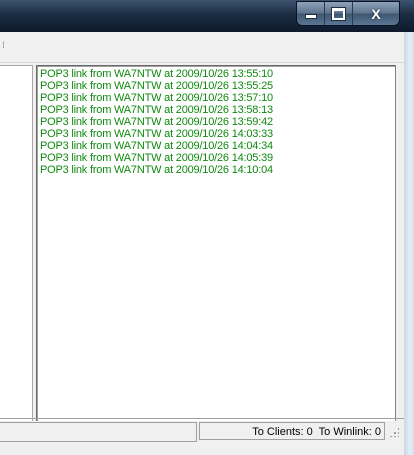 Image resolution: width=414 pixels, height=455 pixels. I want to click on minimize-button, so click(311, 13).